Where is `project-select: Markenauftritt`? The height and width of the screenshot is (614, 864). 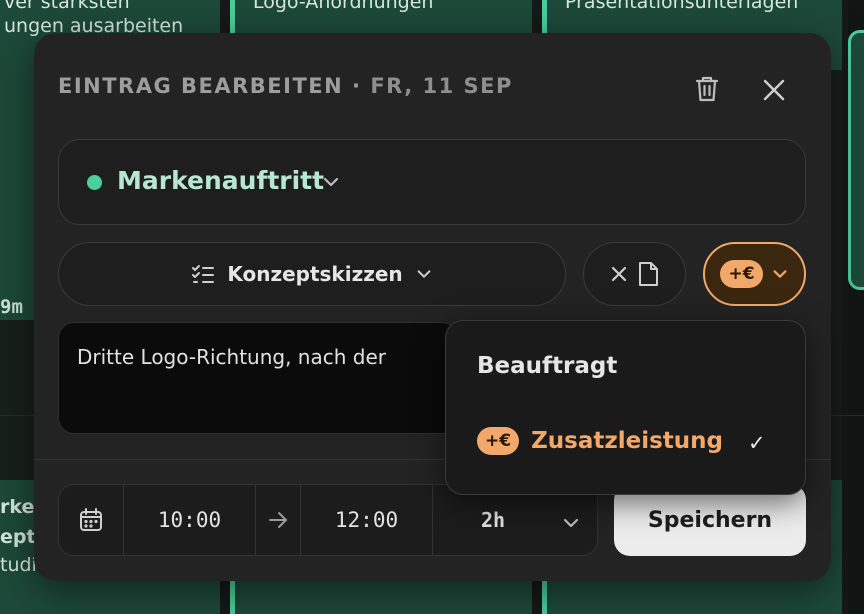 project-select: Markenauftritt is located at coordinates (432, 182).